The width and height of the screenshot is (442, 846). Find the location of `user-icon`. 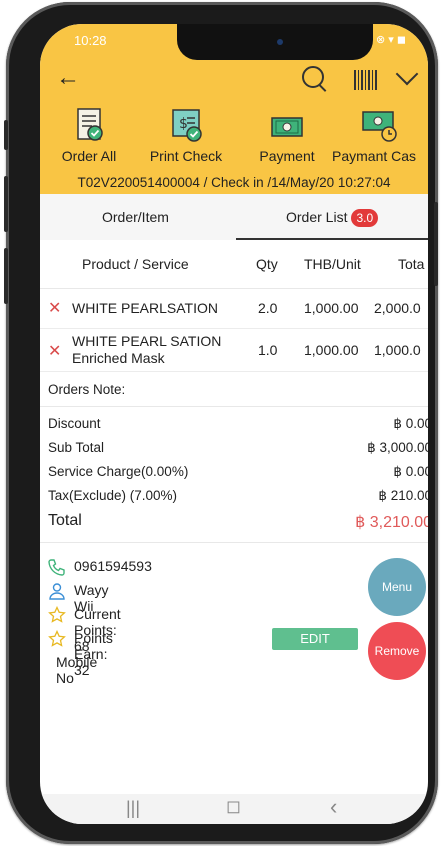

user-icon is located at coordinates (57, 591).